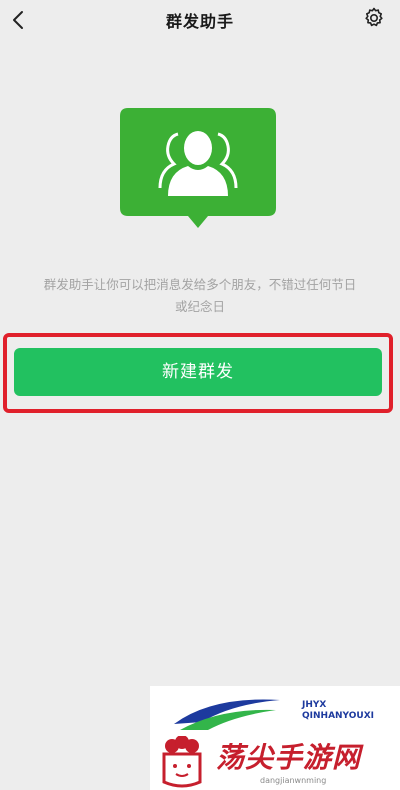  What do you see at coordinates (314, 705) in the screenshot?
I see `watermark-logo-letters: JHYX` at bounding box center [314, 705].